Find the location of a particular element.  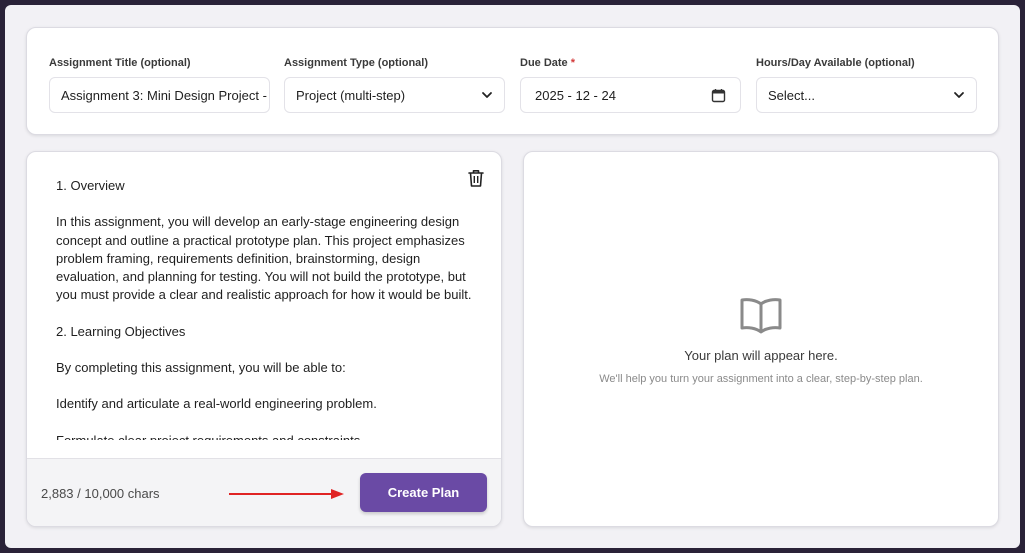

hours-per-day-label: Hours/Day Available (optional) is located at coordinates (835, 63).